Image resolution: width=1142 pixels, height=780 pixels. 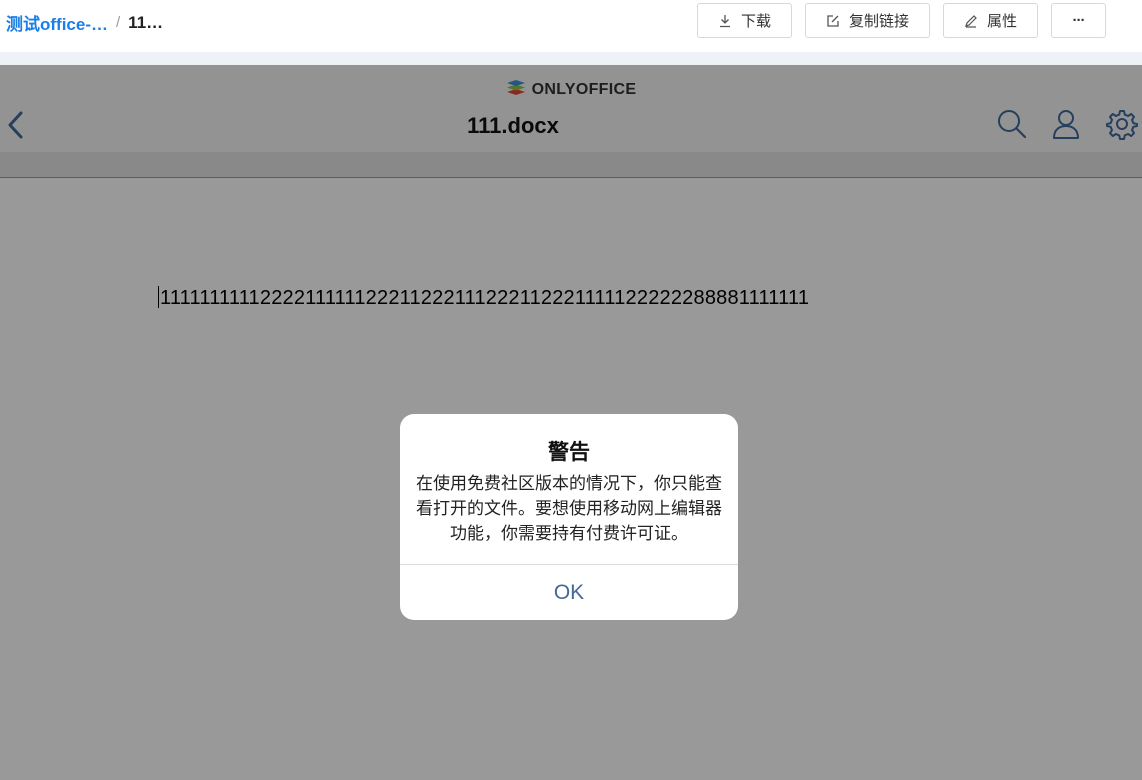 I want to click on top-divider-strip, so click(x=571, y=58).